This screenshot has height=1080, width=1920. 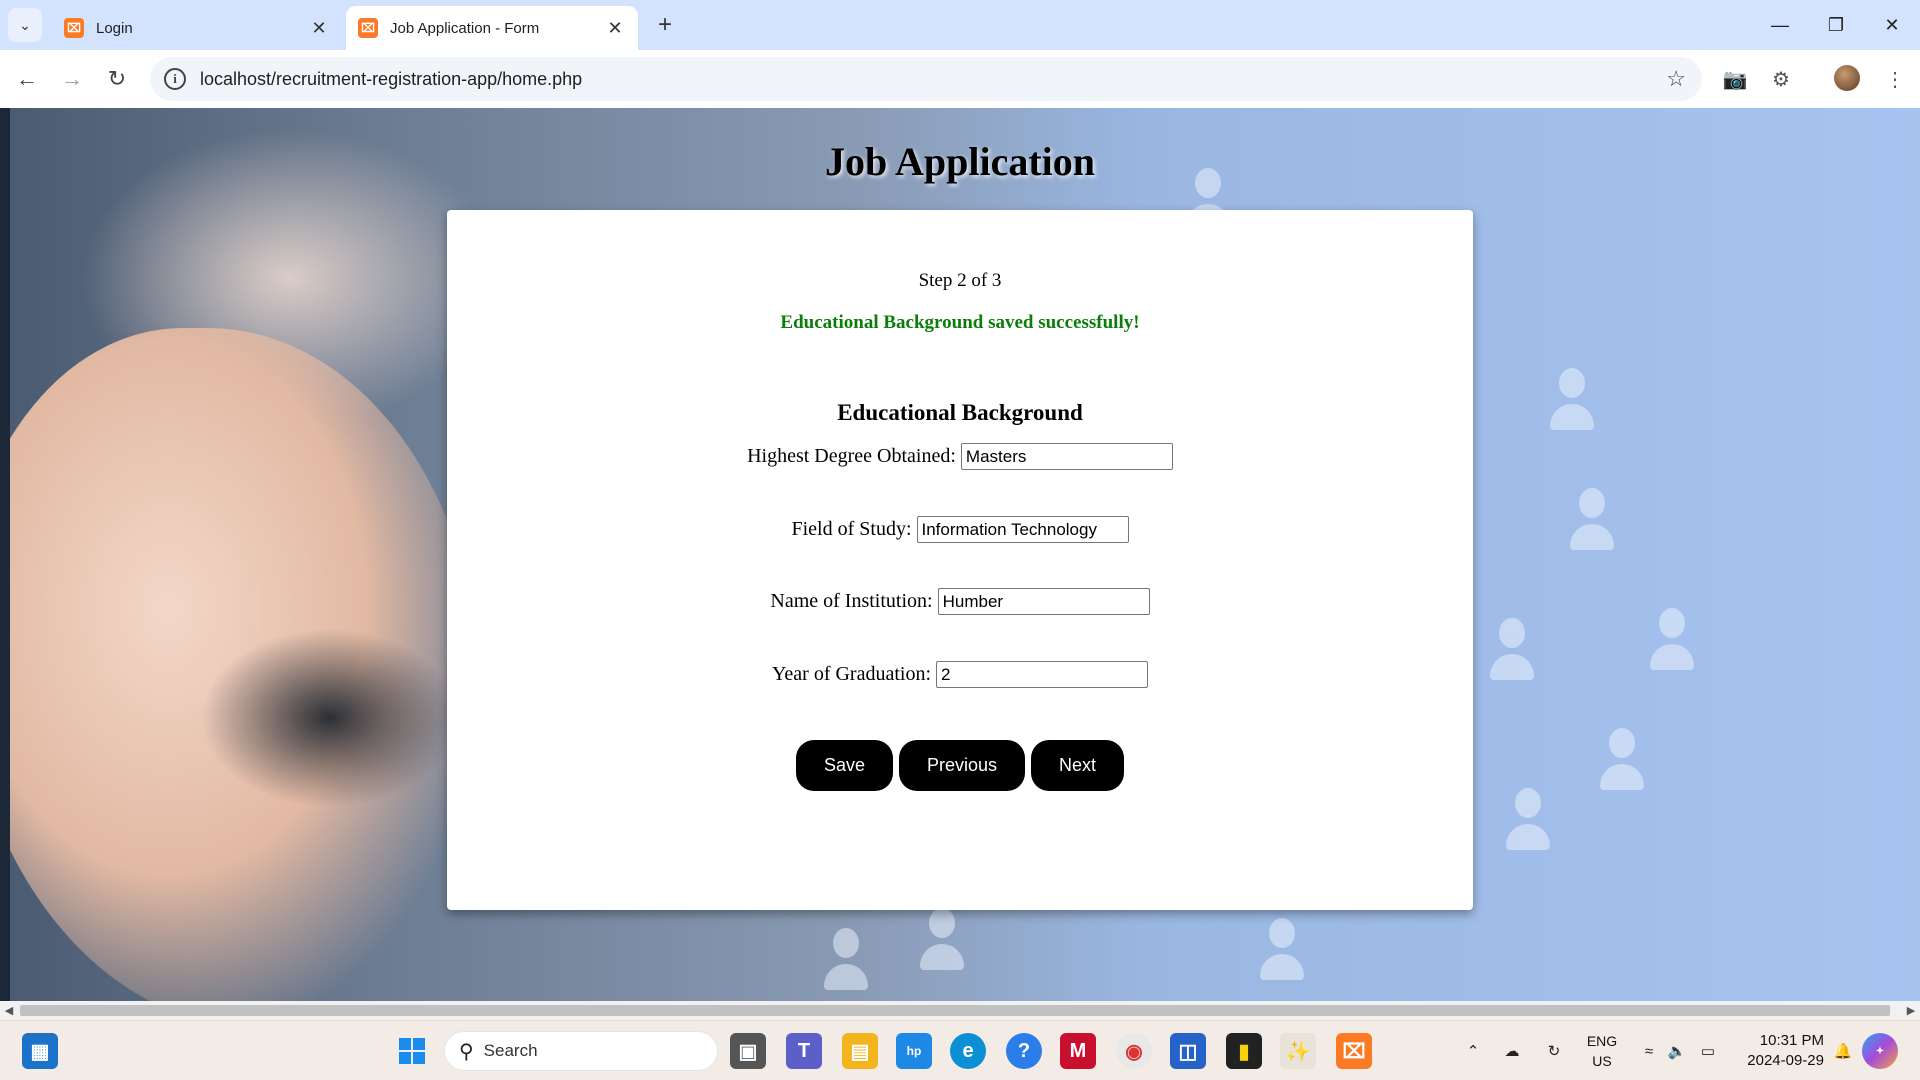 I want to click on plus-icon: +, so click(x=665, y=25).